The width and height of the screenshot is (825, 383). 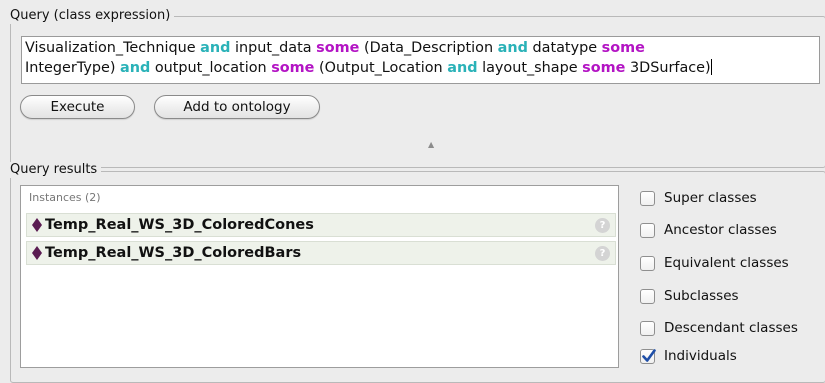 What do you see at coordinates (720, 230) in the screenshot?
I see `option-label: Ancestor classes` at bounding box center [720, 230].